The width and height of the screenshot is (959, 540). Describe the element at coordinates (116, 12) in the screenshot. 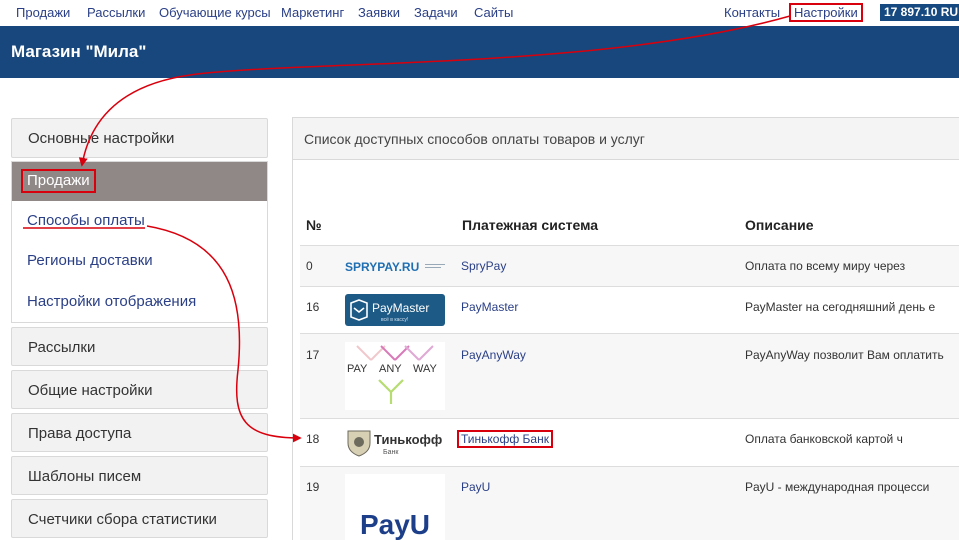

I see `topnav-mailings: Рассылки` at that location.